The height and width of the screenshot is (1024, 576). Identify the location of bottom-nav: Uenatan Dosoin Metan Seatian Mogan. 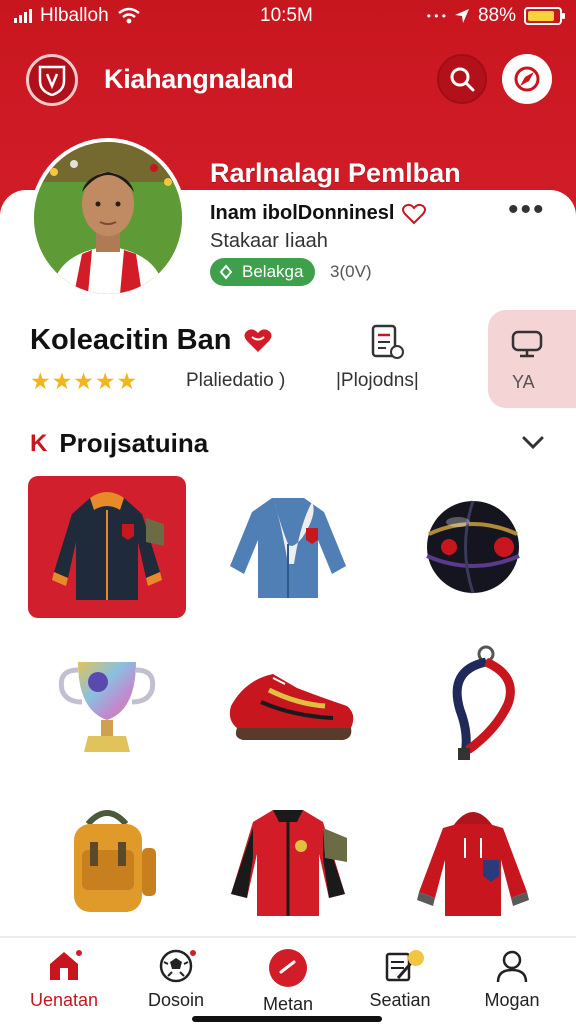
(288, 980).